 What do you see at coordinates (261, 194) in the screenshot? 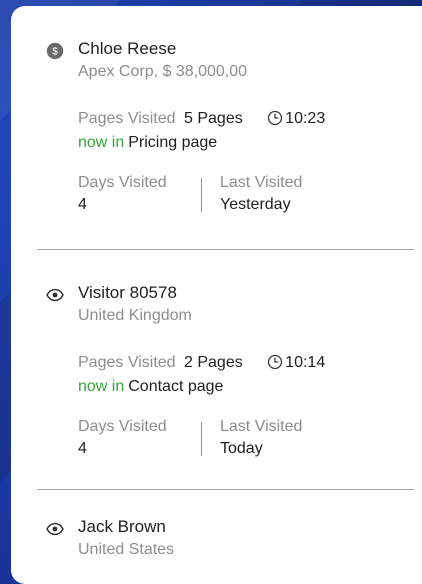
I see `last-visited-stat: Last Visited Yesterday` at bounding box center [261, 194].